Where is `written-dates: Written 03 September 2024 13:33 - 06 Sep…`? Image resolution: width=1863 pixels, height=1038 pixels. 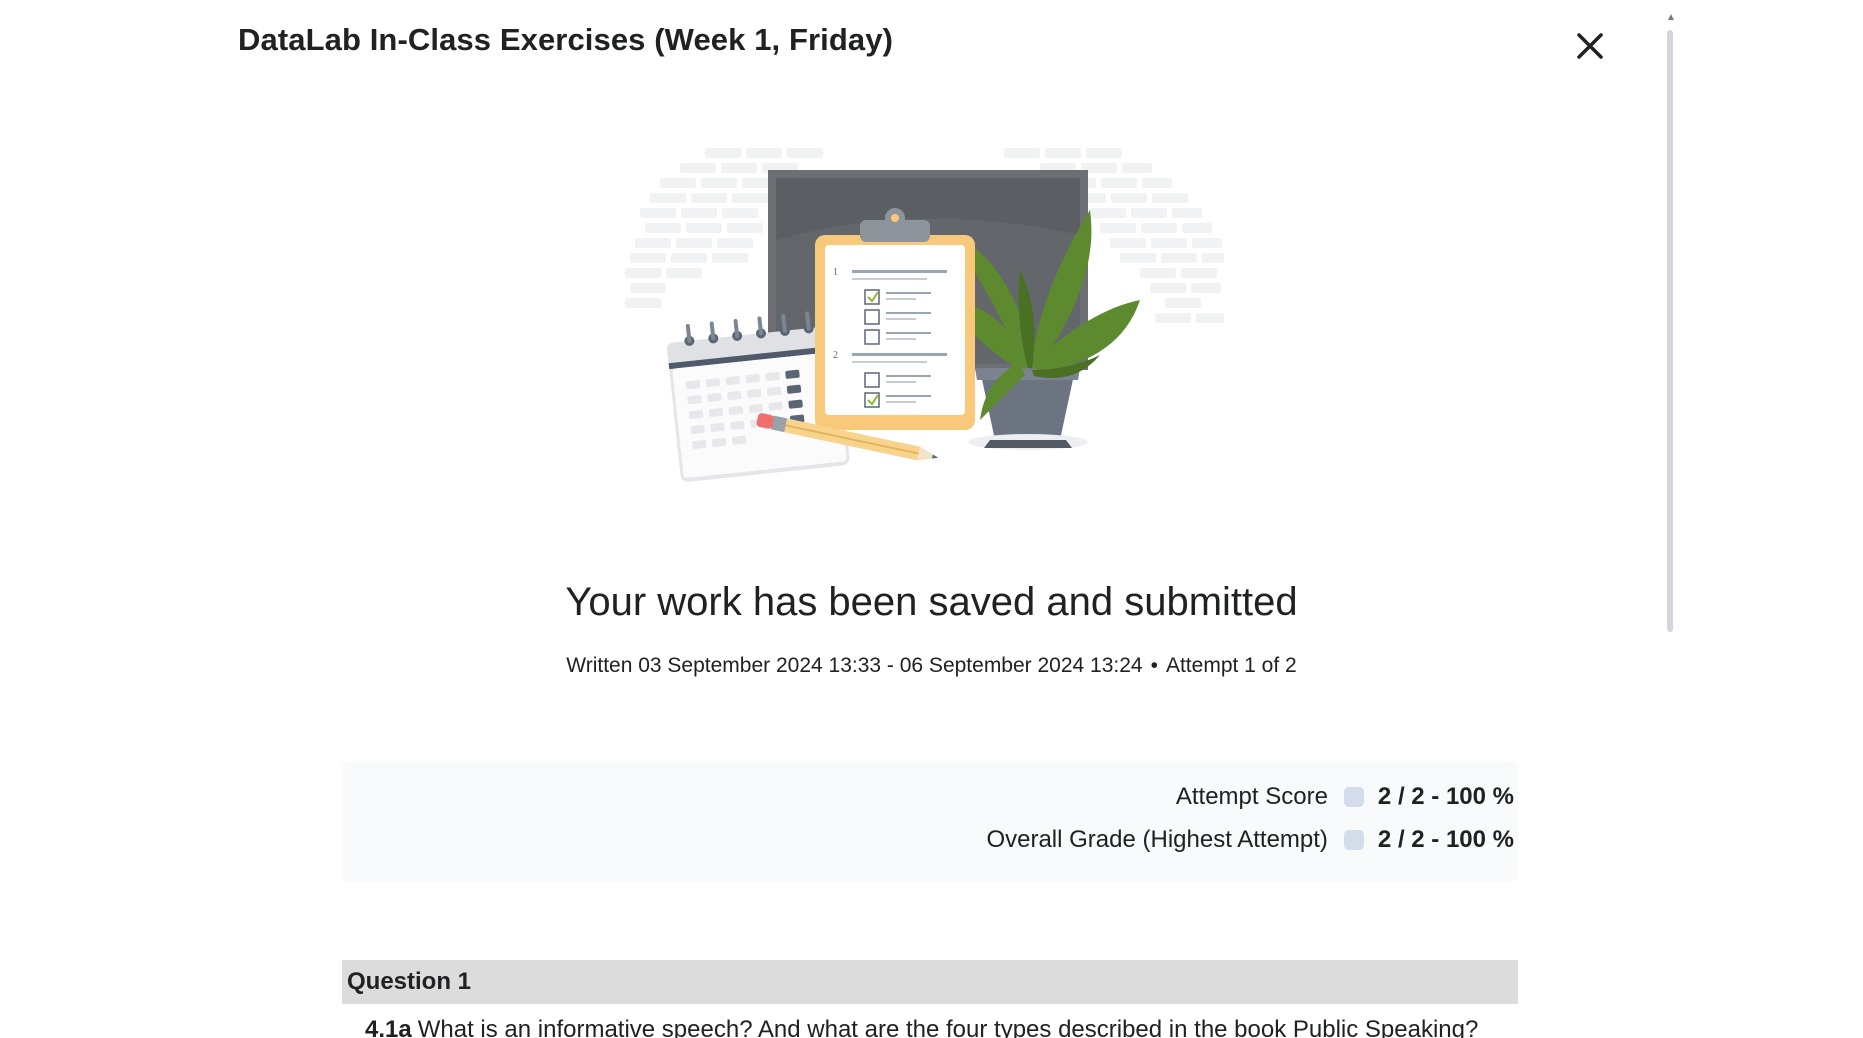 written-dates: Written 03 September 2024 13:33 - 06 Sep… is located at coordinates (854, 665).